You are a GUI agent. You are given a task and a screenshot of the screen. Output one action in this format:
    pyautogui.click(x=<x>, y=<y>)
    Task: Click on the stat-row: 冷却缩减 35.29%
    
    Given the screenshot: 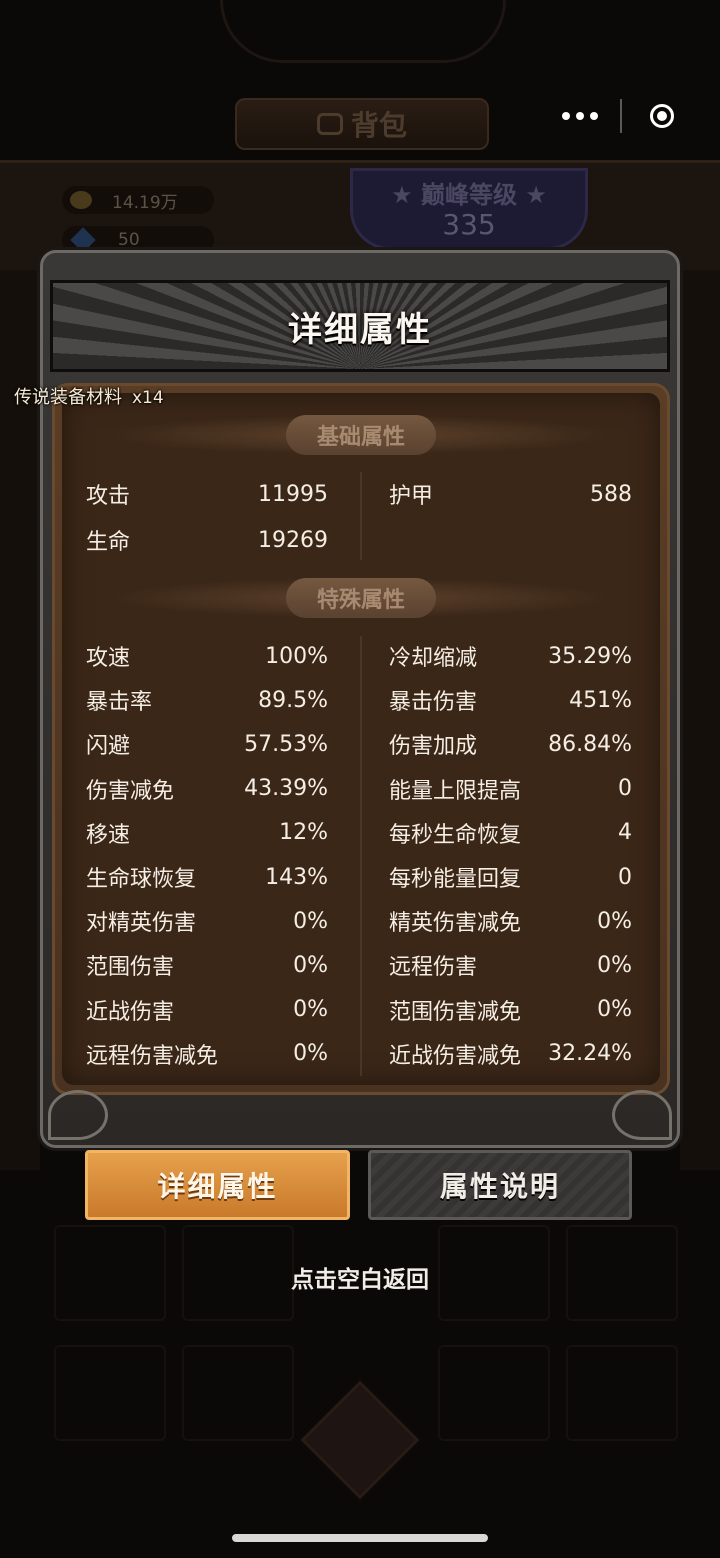 What is the action you would take?
    pyautogui.click(x=510, y=656)
    